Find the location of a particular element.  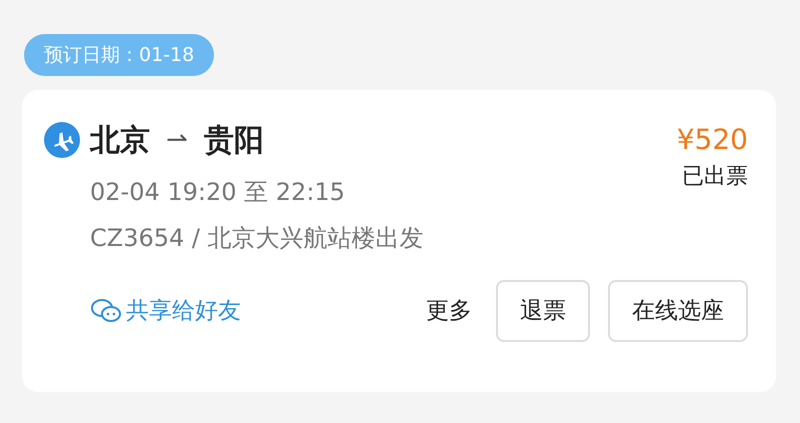

price: ¥520 is located at coordinates (712, 140).